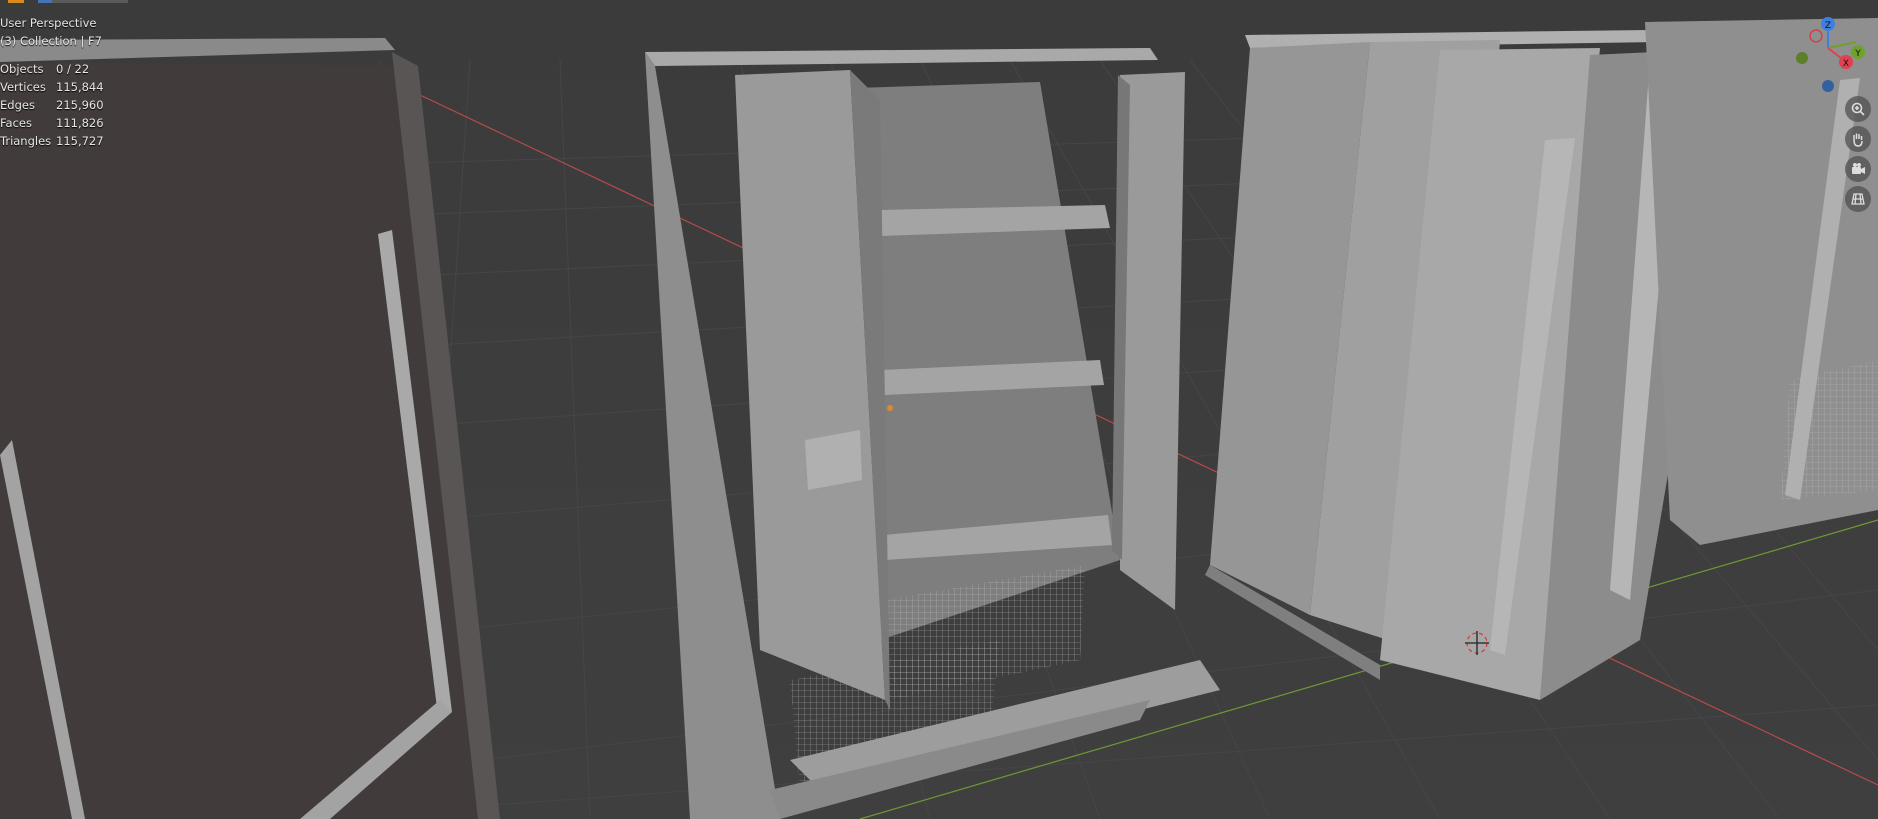 Image resolution: width=1878 pixels, height=819 pixels. Describe the element at coordinates (17, 105) in the screenshot. I see `stat-label: Edges` at that location.